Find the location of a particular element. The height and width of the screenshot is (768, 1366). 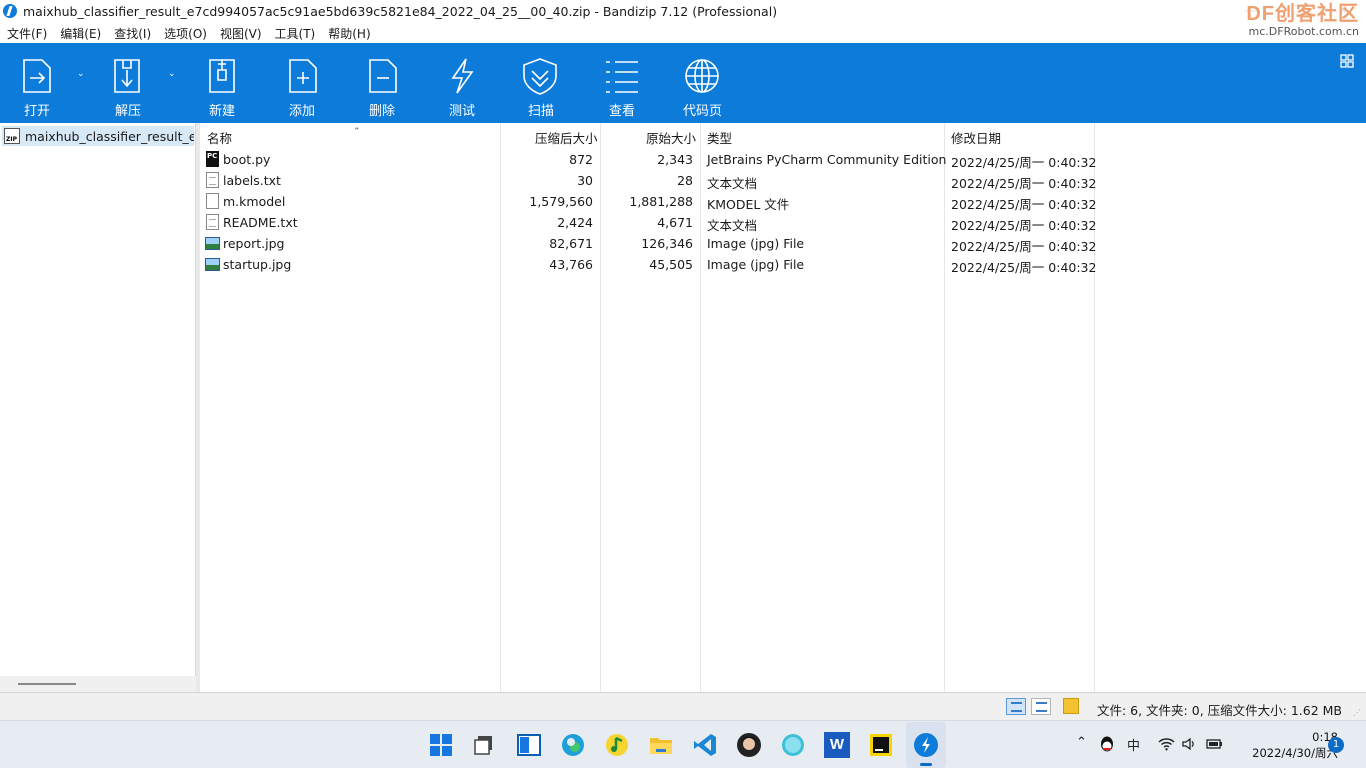

zip-archive-icon is located at coordinates (12, 136).